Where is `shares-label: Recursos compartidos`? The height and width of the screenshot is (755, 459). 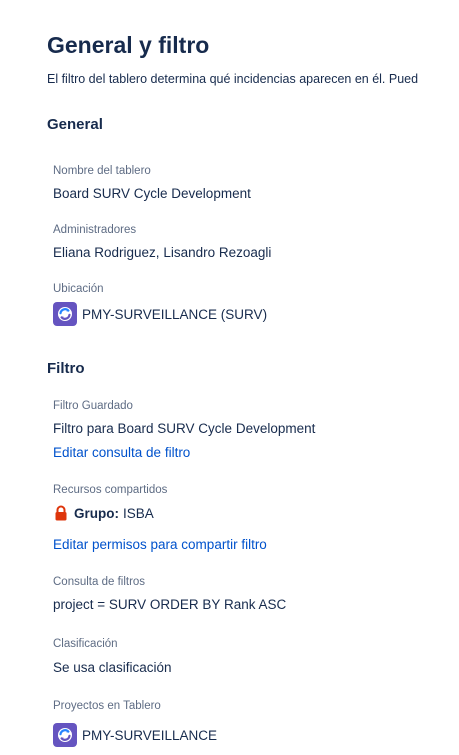
shares-label: Recursos compartidos is located at coordinates (110, 490).